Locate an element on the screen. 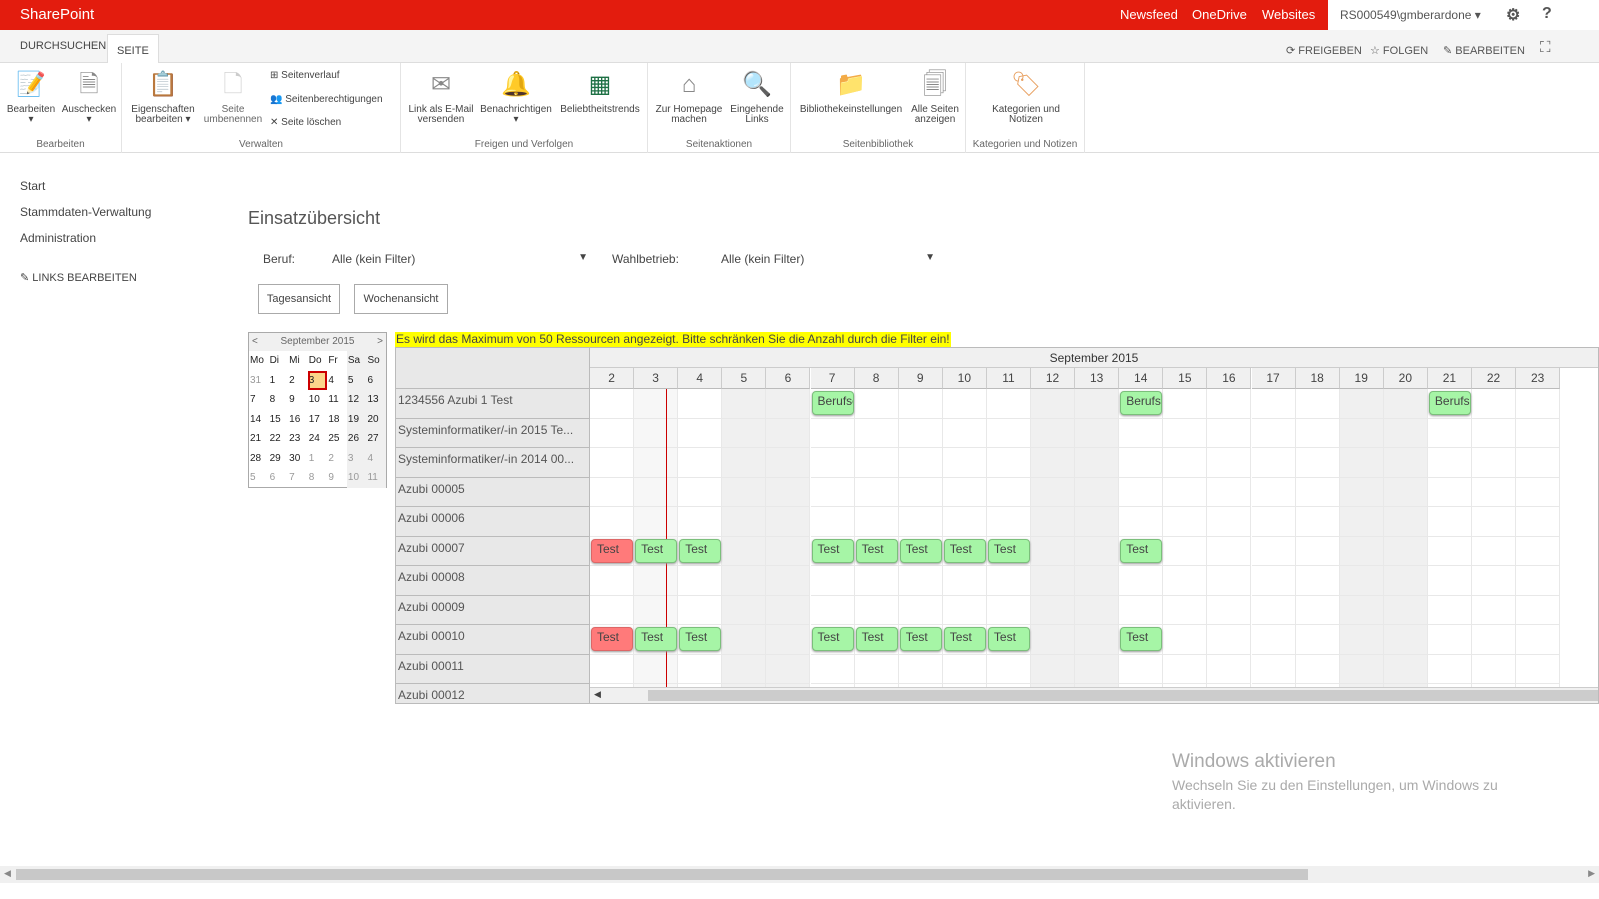 Image resolution: width=1599 pixels, height=899 pixels. calendar-day: 9 is located at coordinates (337, 478).